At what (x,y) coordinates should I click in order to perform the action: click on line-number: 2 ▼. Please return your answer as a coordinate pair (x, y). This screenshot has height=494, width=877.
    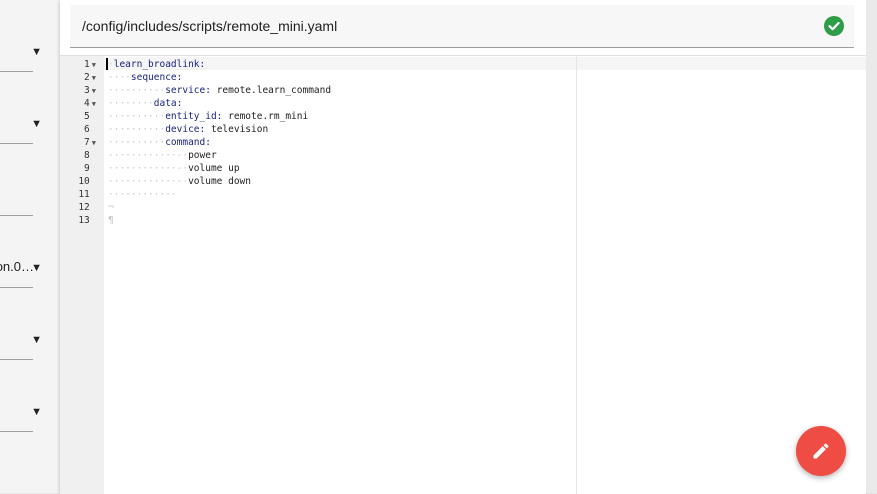
    Looking at the image, I should click on (90, 77).